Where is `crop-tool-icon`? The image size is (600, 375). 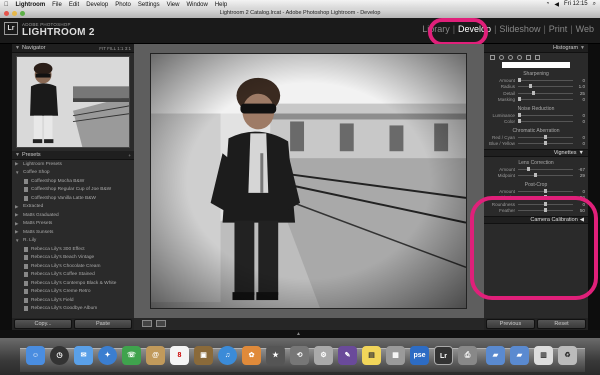
crop-tool-icon is located at coordinates (501, 57).